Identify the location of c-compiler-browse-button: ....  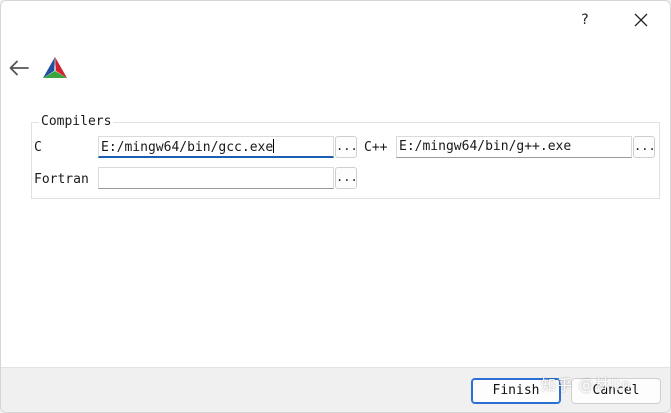
(346, 147).